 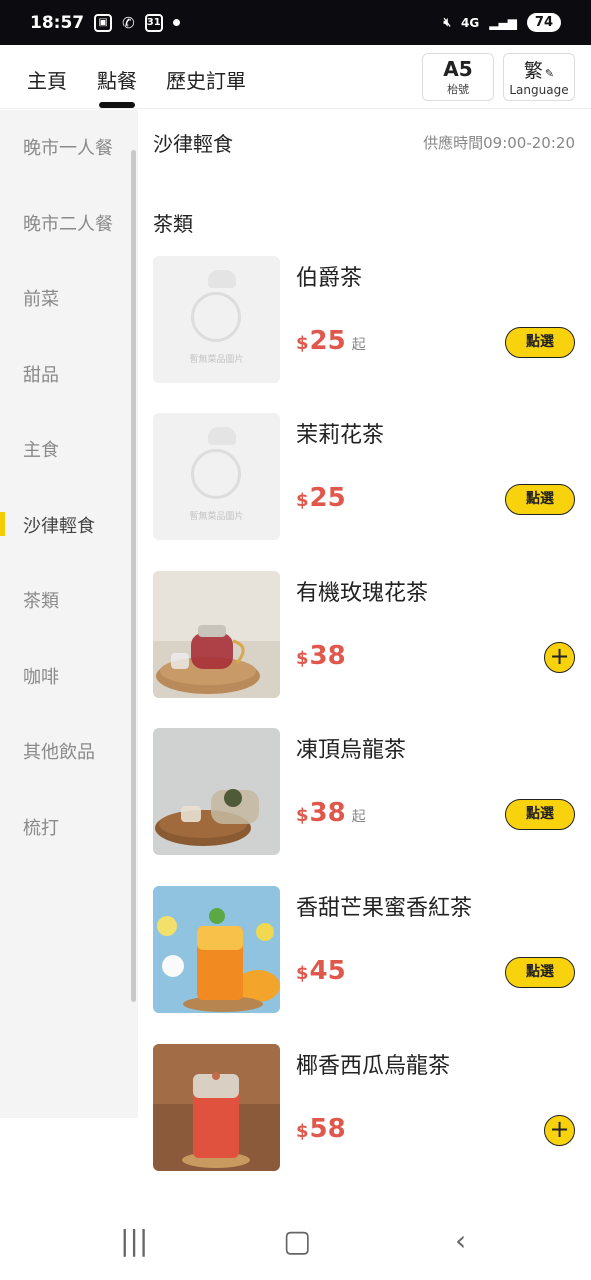 I want to click on watermelon-tea-image, so click(x=216, y=1107).